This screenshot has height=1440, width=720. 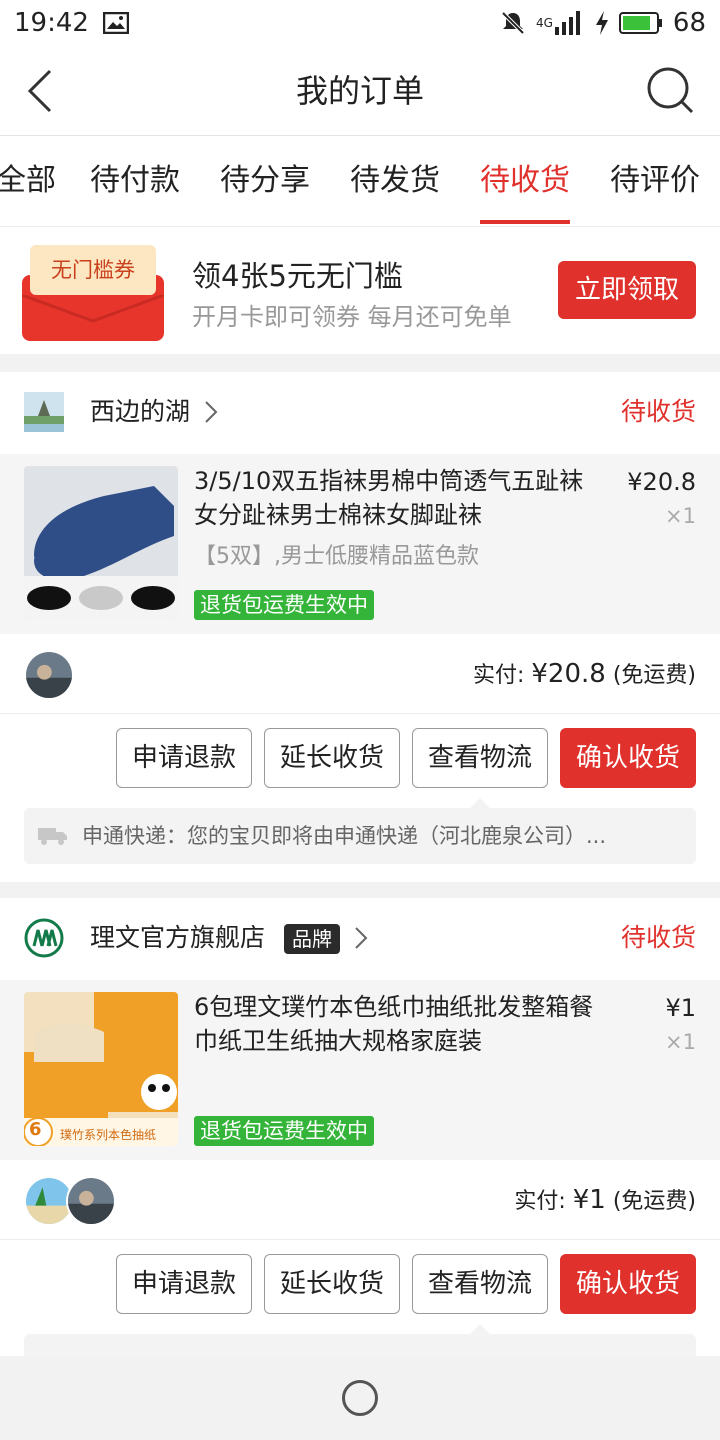 What do you see at coordinates (35, 1129) in the screenshot?
I see `thumbnail-count: 6` at bounding box center [35, 1129].